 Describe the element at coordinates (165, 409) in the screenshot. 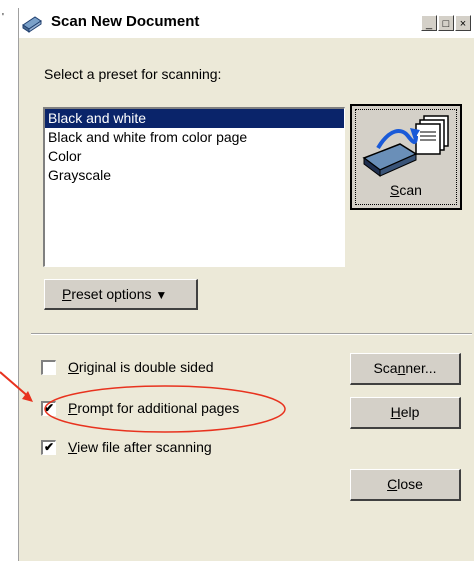

I see `highlight-ellipse` at that location.